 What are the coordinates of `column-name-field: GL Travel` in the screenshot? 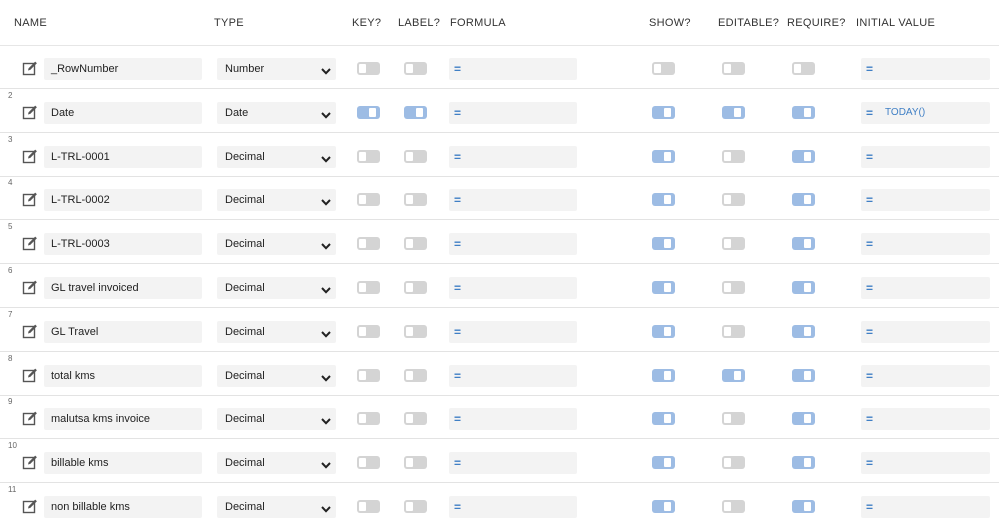 It's located at (123, 332).